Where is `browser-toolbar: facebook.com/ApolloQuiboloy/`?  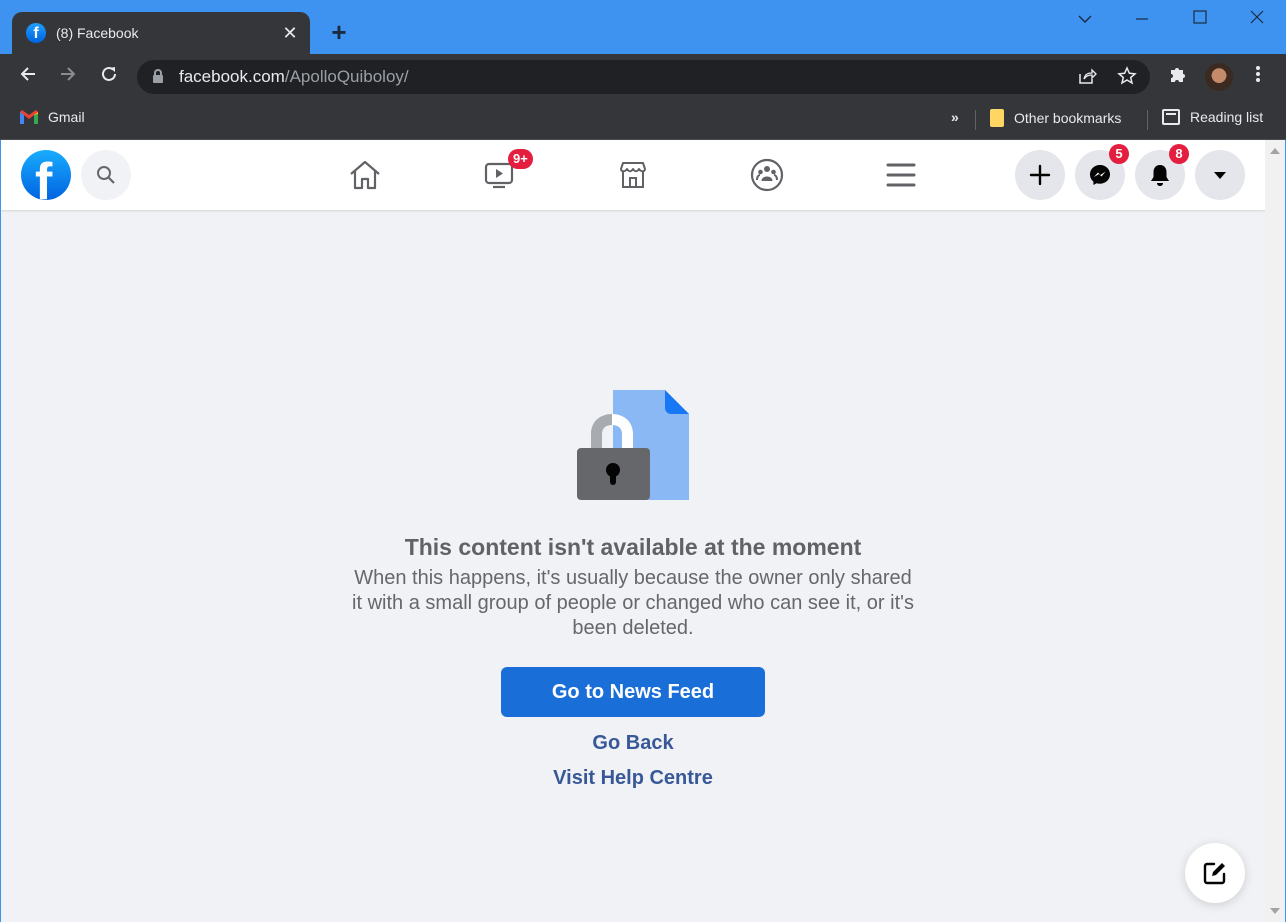 browser-toolbar: facebook.com/ApolloQuiboloy/ is located at coordinates (643, 77).